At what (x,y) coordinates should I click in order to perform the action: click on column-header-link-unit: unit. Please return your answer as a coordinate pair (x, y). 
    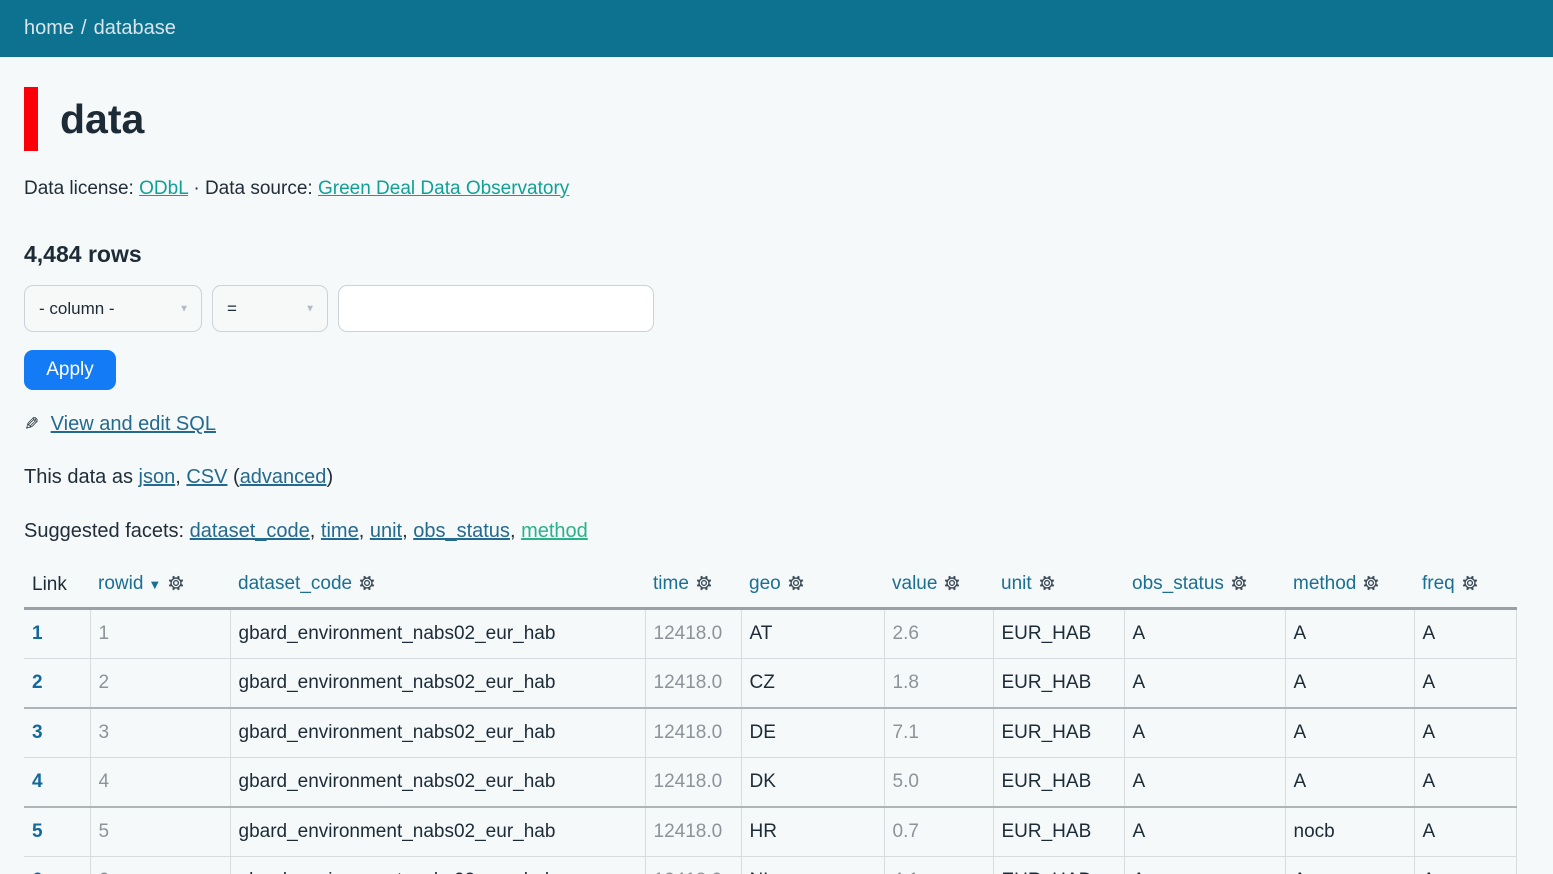
    Looking at the image, I should click on (1016, 583).